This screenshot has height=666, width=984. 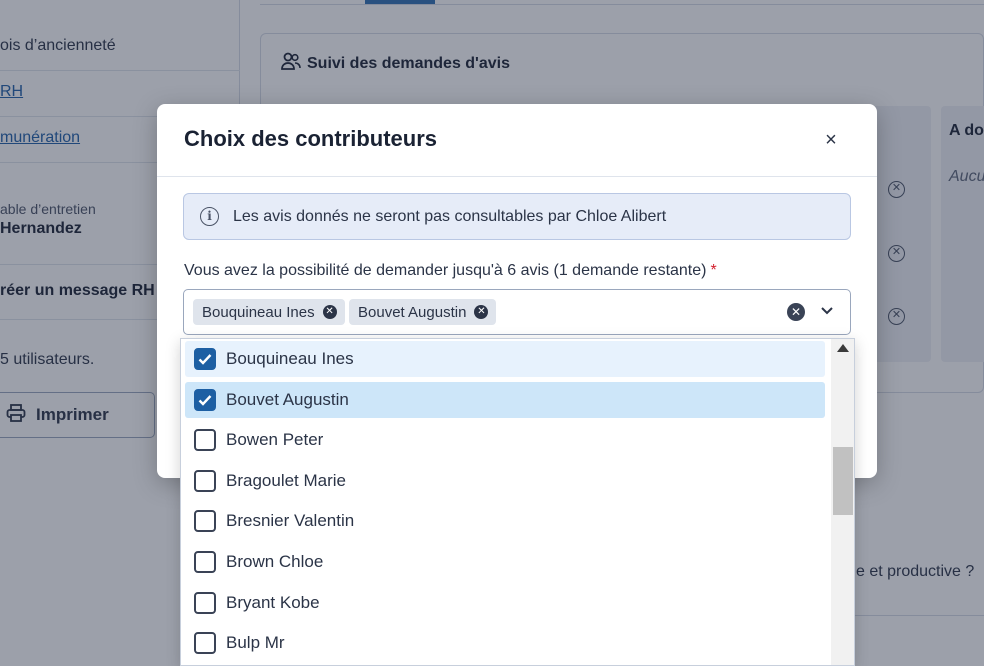 What do you see at coordinates (505, 400) in the screenshot?
I see `contributor-option: Bouvet Augustin` at bounding box center [505, 400].